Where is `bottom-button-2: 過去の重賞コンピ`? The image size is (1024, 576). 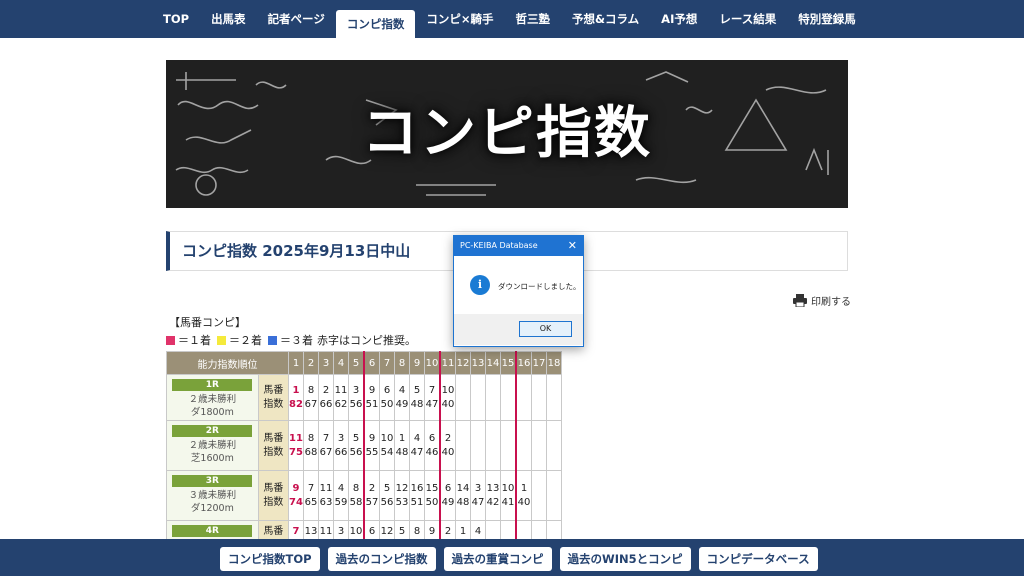
bottom-button-2: 過去の重賞コンピ is located at coordinates (497, 559).